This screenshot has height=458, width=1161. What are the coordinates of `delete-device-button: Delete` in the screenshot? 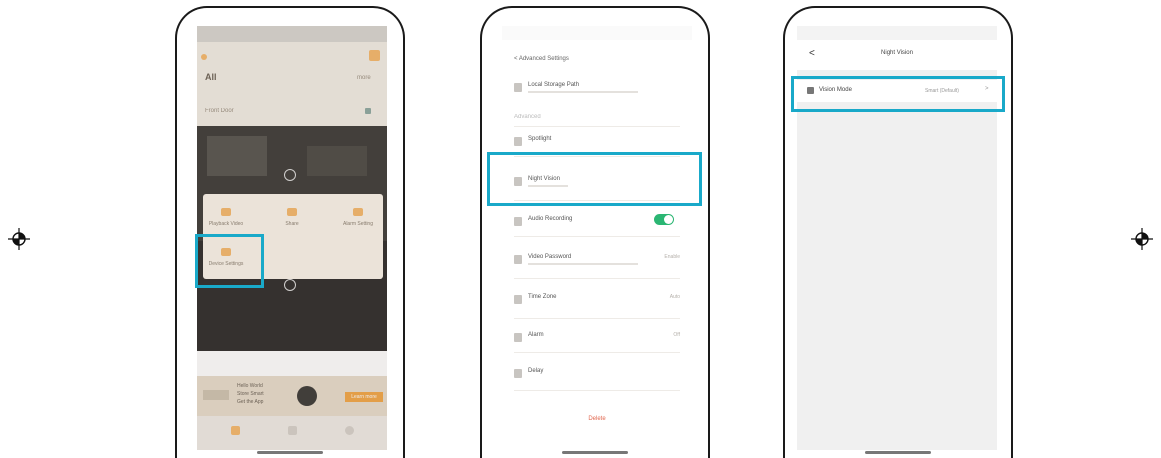 It's located at (597, 419).